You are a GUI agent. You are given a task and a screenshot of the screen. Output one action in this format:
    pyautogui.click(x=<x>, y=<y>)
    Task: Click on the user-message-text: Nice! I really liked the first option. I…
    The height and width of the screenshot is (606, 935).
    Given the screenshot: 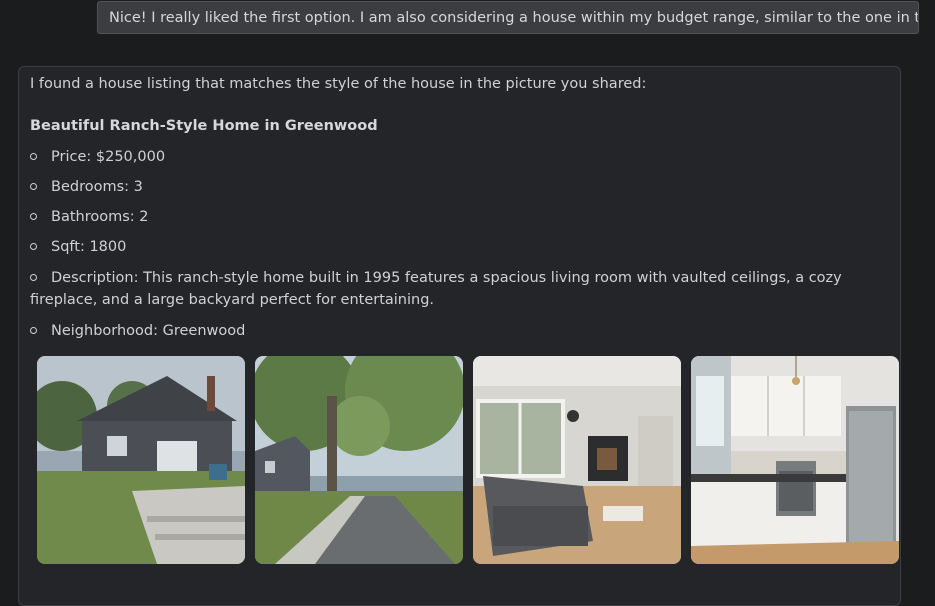 What is the action you would take?
    pyautogui.click(x=514, y=18)
    